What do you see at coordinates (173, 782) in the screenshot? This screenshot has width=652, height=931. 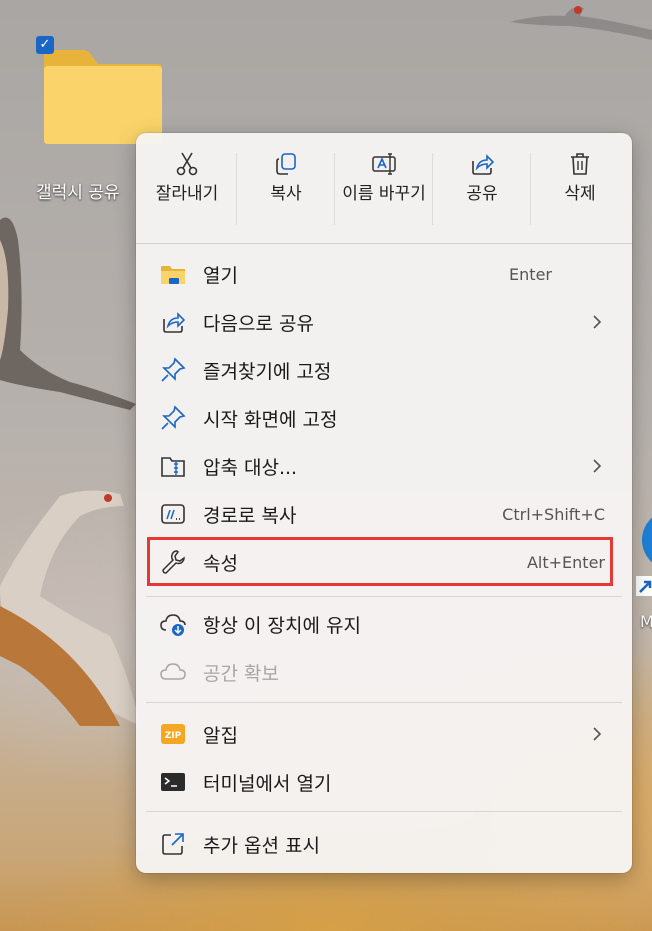 I see `terminal-icon` at bounding box center [173, 782].